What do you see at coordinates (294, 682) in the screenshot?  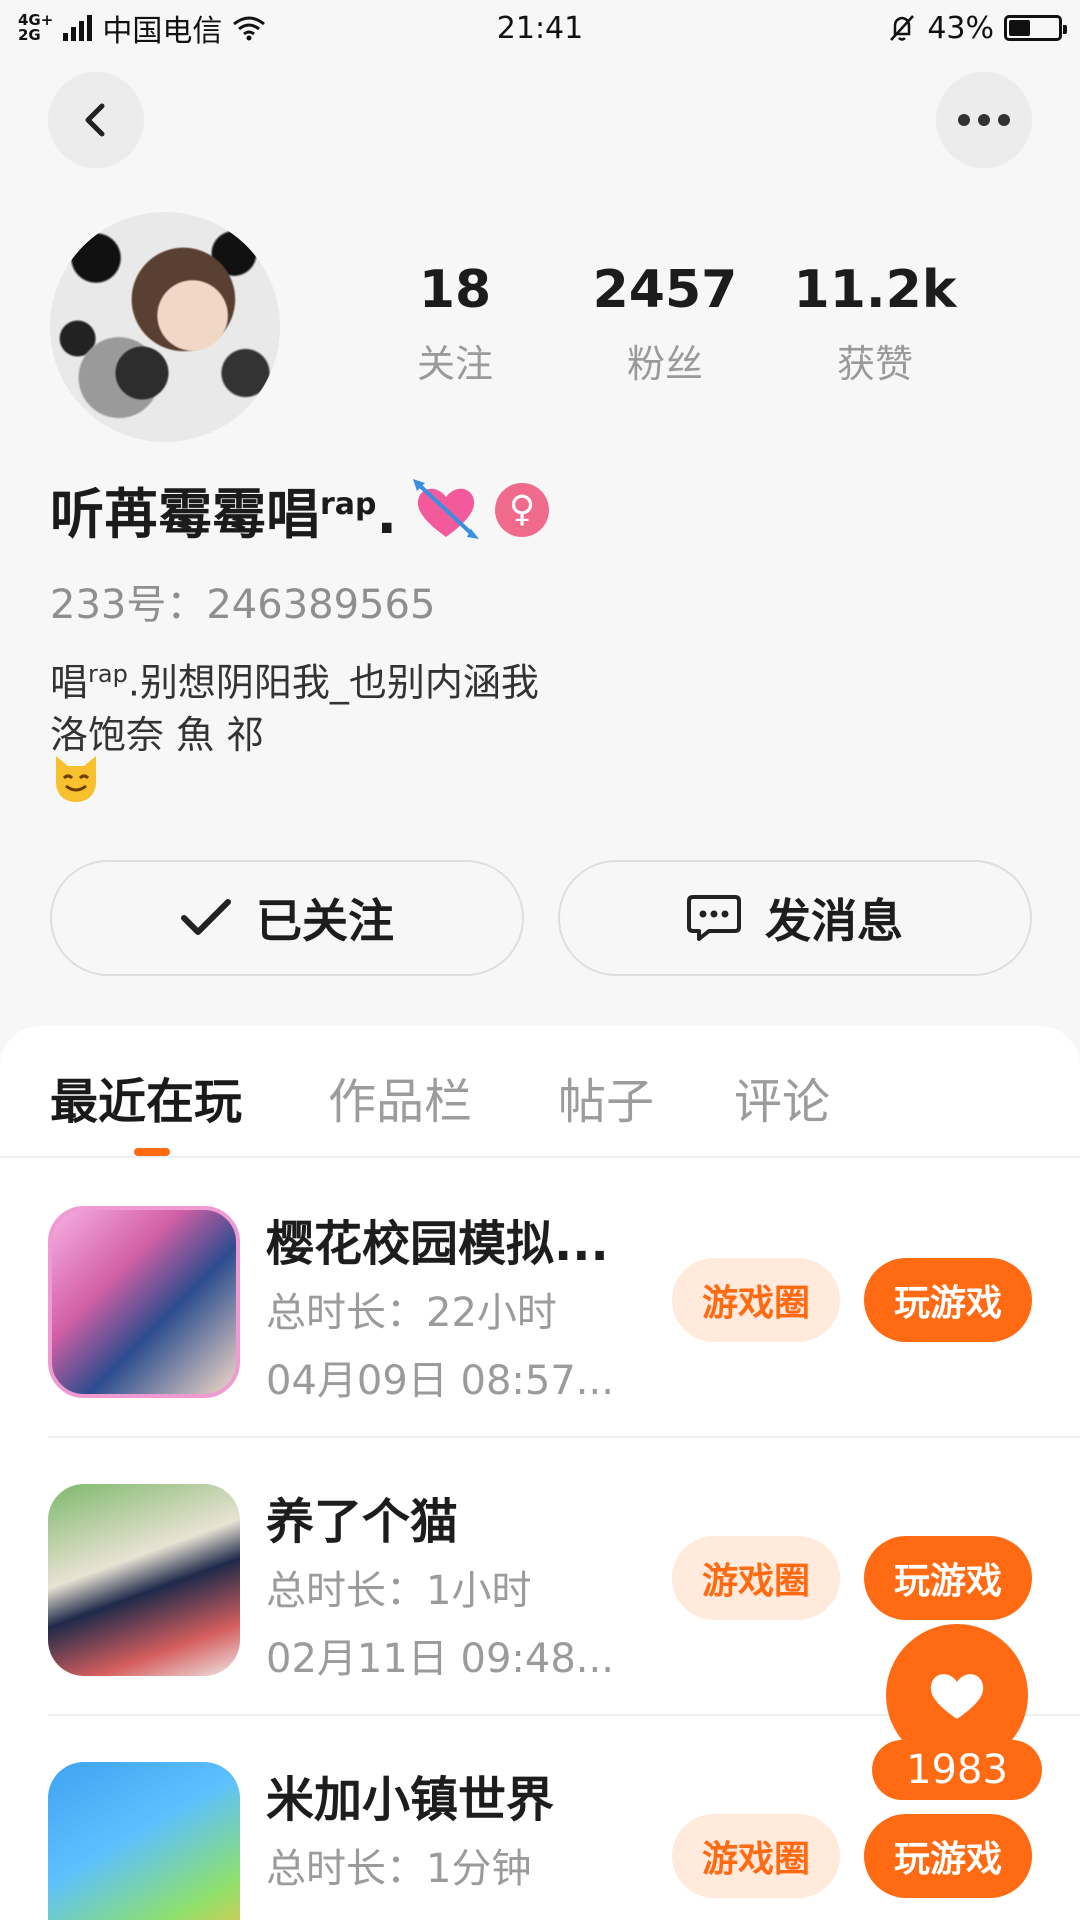 I see `bio-line: 唱rap.别想阴阳我_也别内涵我` at bounding box center [294, 682].